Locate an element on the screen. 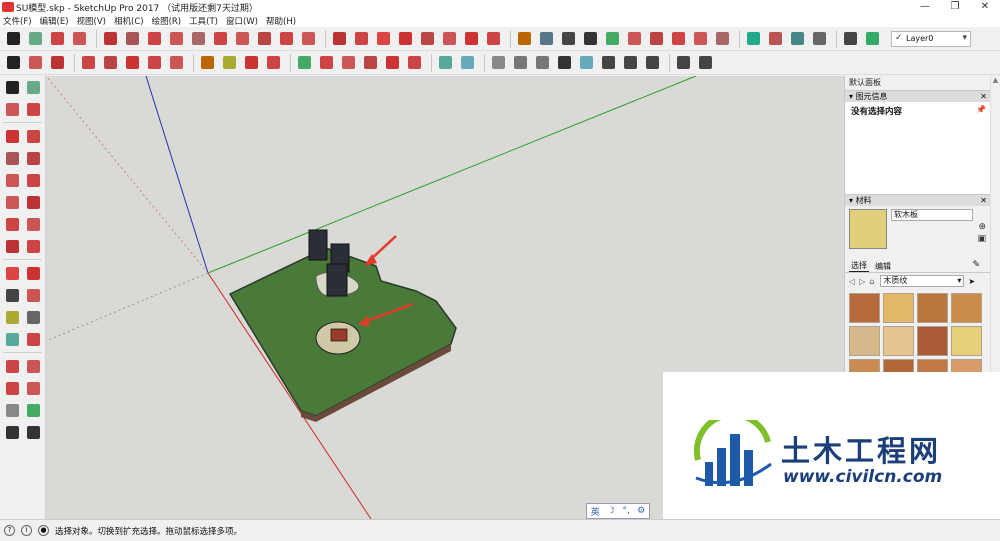  menu-help: 帮助(H) is located at coordinates (281, 21).